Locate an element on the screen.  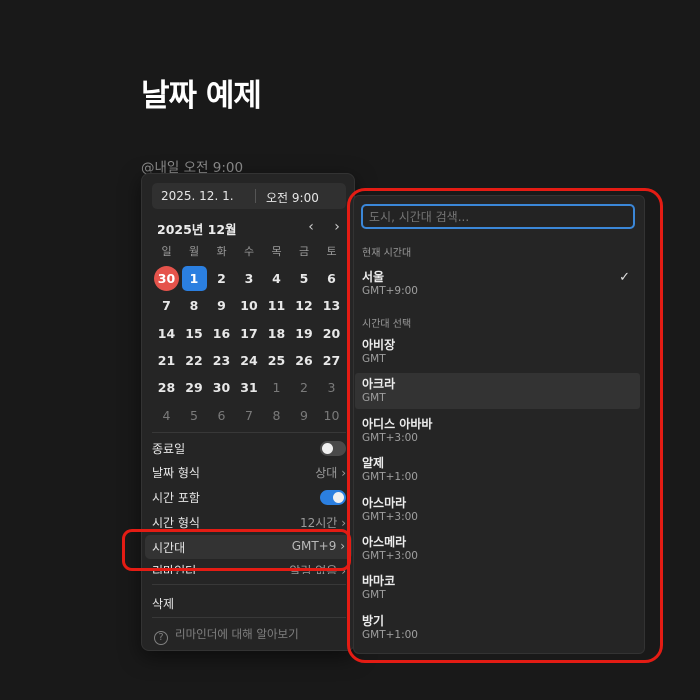
timezone-city: 서울 is located at coordinates (373, 277).